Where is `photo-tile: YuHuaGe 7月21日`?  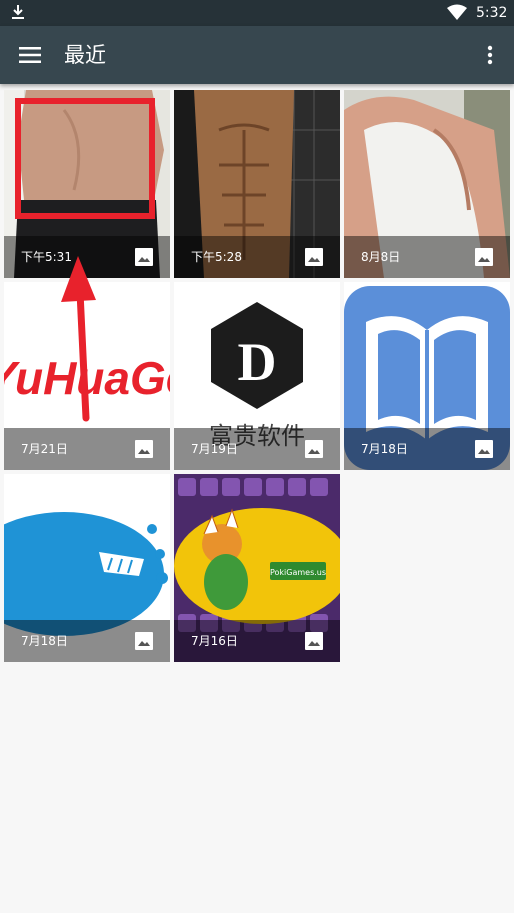 photo-tile: YuHuaGe 7月21日 is located at coordinates (87, 376).